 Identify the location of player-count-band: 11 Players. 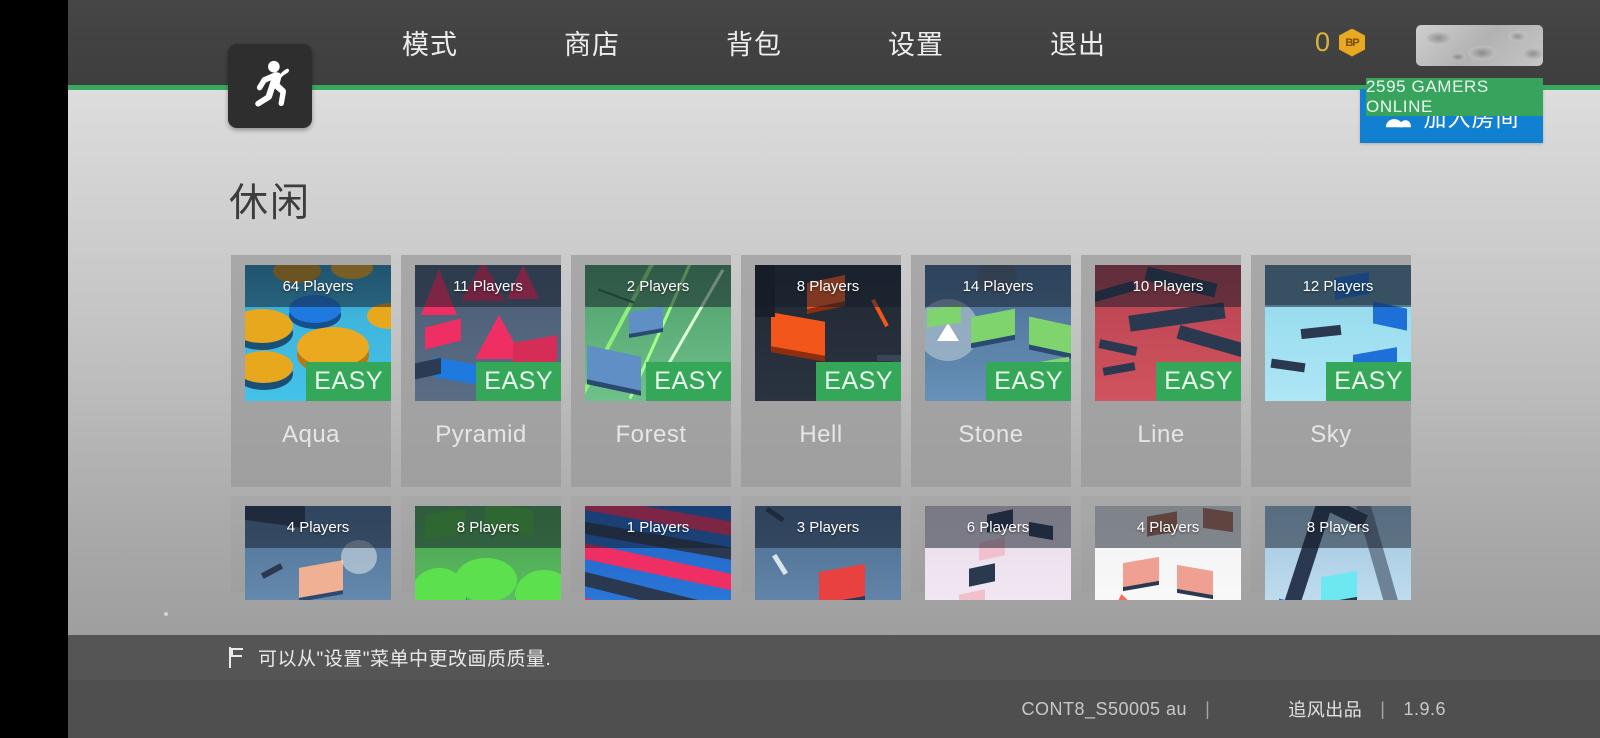
(488, 286).